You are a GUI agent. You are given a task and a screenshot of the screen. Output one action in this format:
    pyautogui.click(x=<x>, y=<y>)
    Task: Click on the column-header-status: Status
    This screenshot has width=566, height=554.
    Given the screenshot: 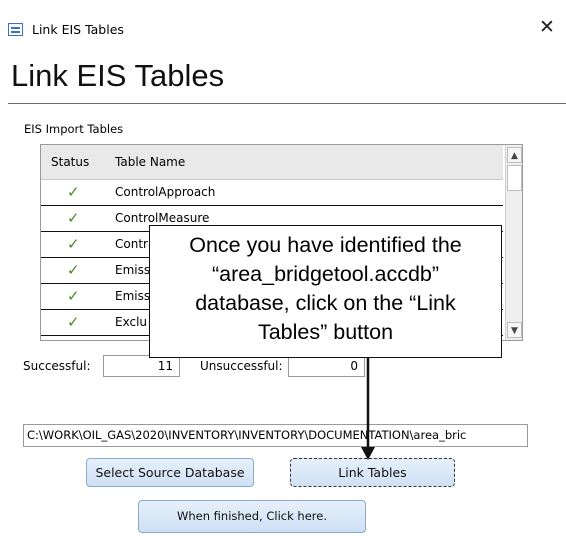 What is the action you would take?
    pyautogui.click(x=70, y=162)
    